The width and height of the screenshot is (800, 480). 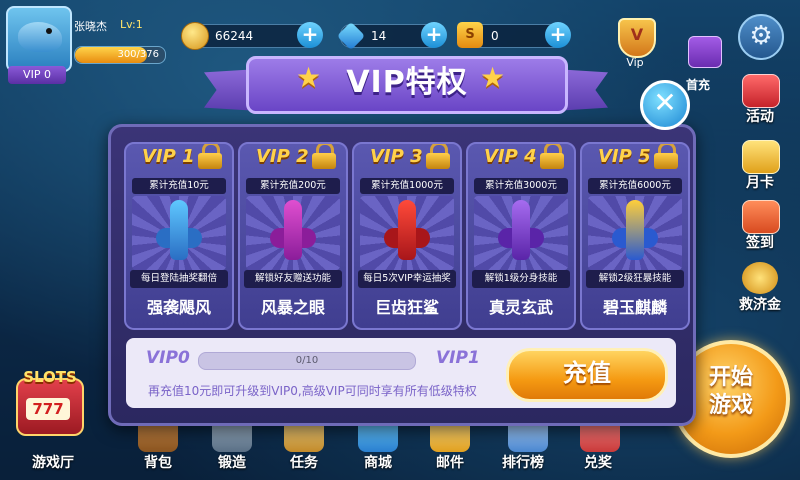 I want to click on side-item-checkin: 签到, so click(x=760, y=226).